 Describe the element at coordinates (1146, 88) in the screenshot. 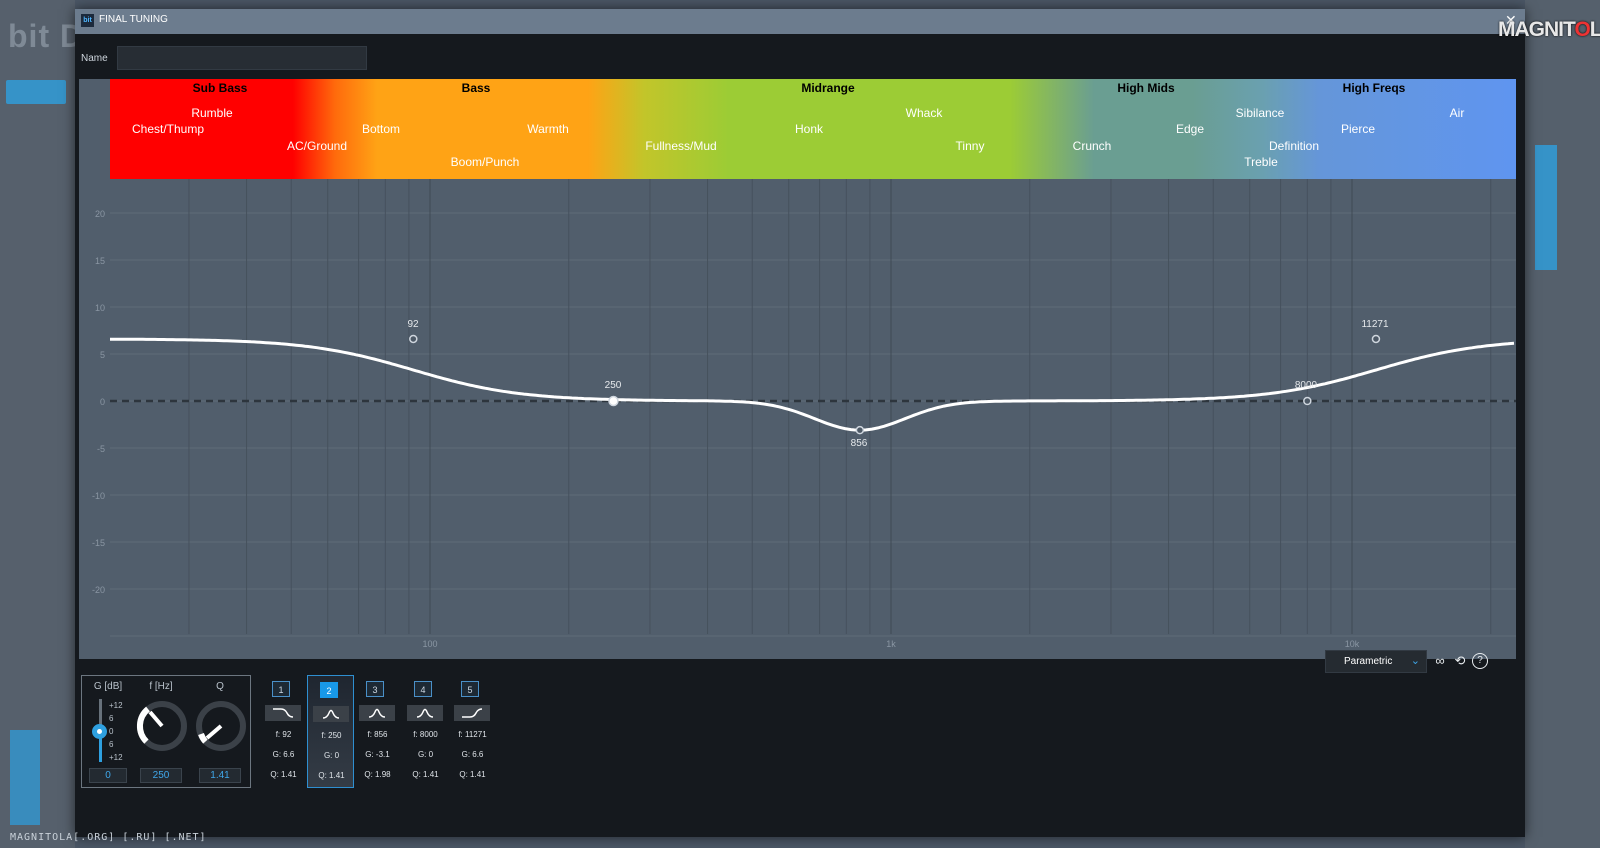

I see `band-header-high-mids: High Mids` at that location.